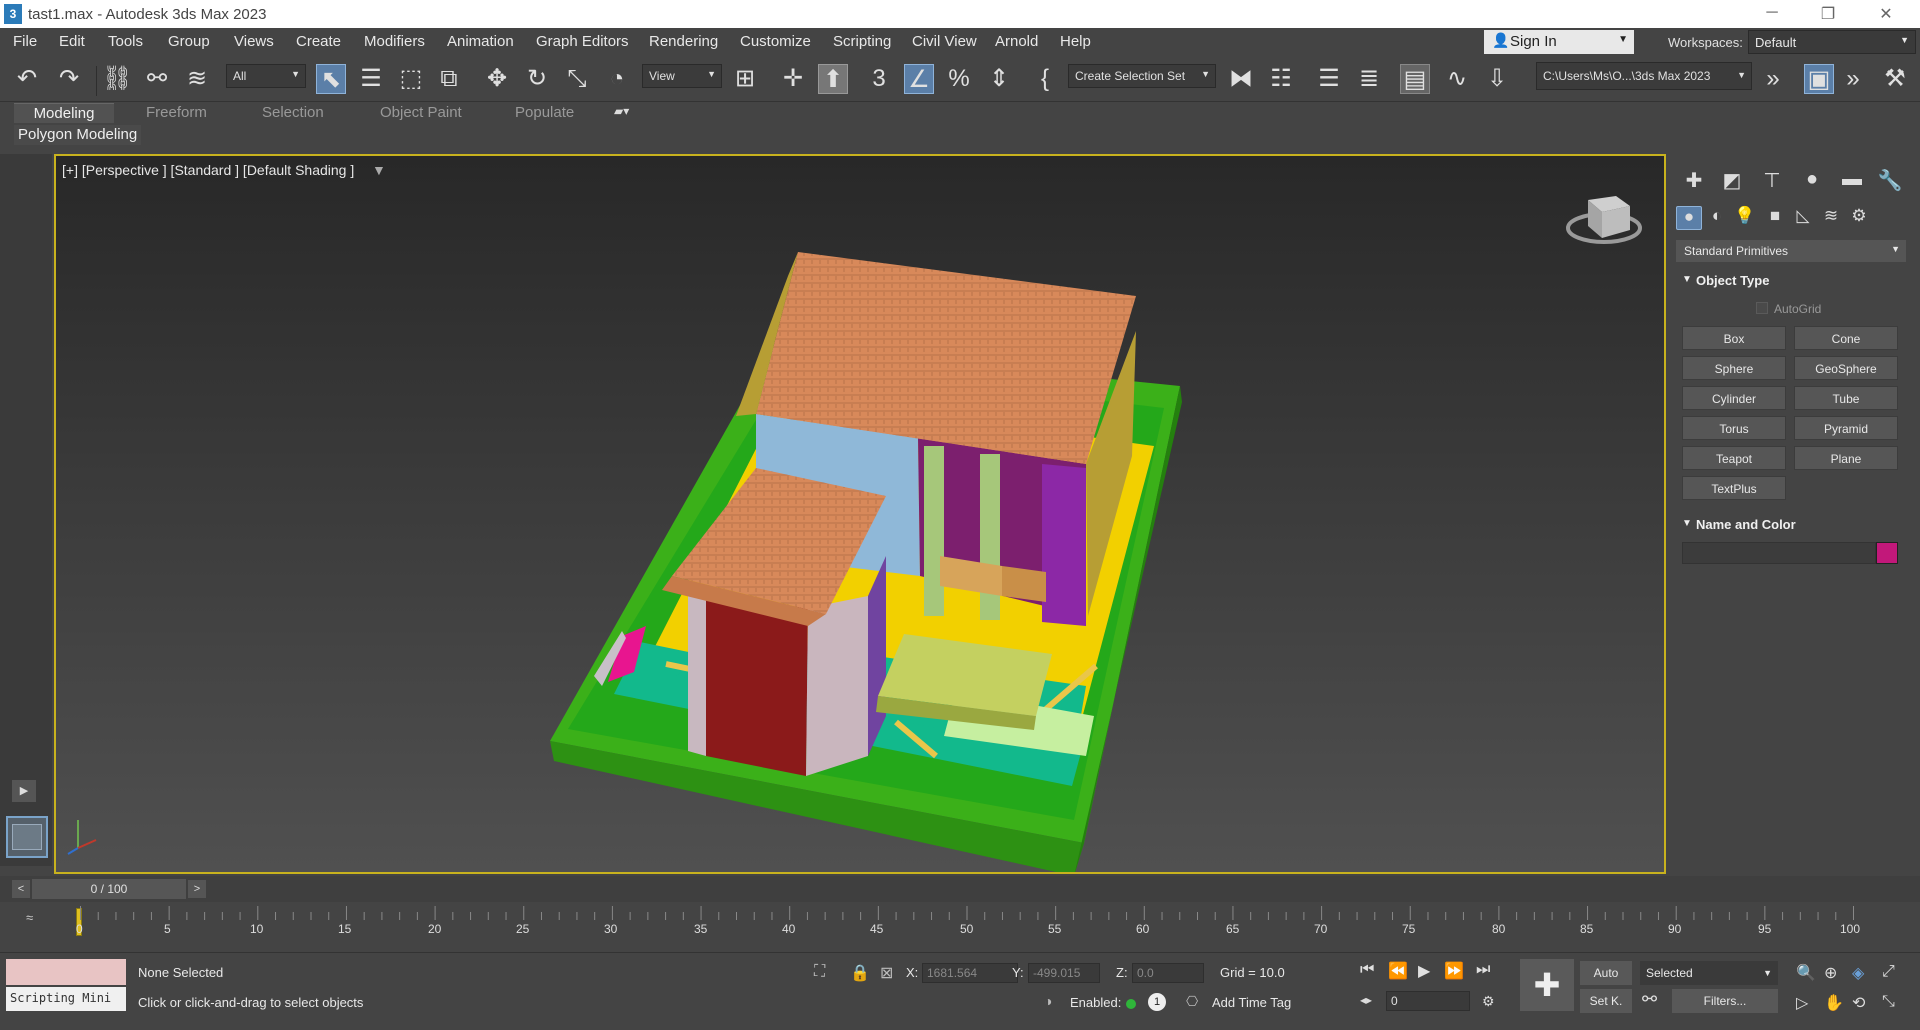 The height and width of the screenshot is (1030, 1920). What do you see at coordinates (682, 76) in the screenshot?
I see `reference-coordinate-dropdown: View ▼` at bounding box center [682, 76].